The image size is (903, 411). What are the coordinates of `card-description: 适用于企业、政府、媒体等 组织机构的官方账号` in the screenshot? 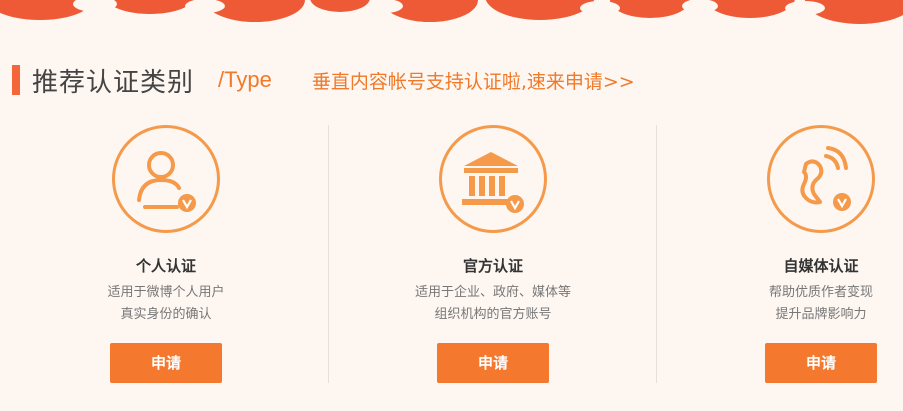 It's located at (493, 304).